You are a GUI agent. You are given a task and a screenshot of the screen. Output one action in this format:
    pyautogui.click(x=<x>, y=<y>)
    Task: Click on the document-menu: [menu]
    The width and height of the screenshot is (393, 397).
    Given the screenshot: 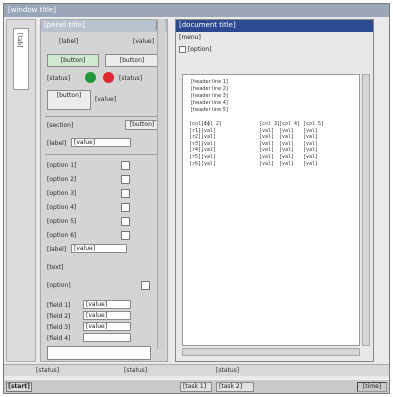 What is the action you would take?
    pyautogui.click(x=190, y=37)
    